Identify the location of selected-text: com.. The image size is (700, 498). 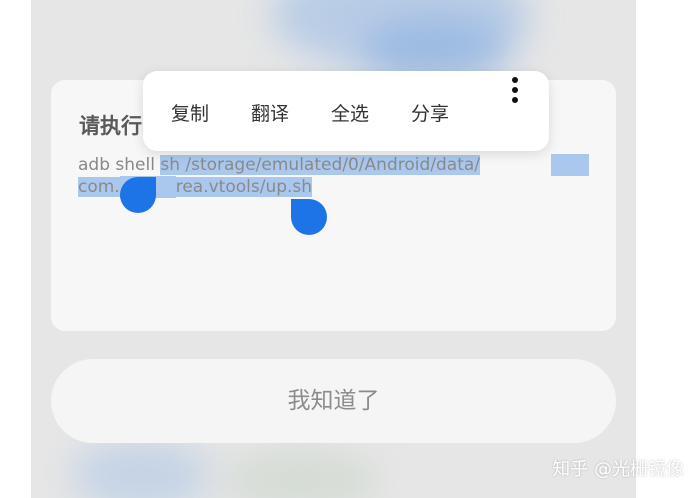
(99, 187).